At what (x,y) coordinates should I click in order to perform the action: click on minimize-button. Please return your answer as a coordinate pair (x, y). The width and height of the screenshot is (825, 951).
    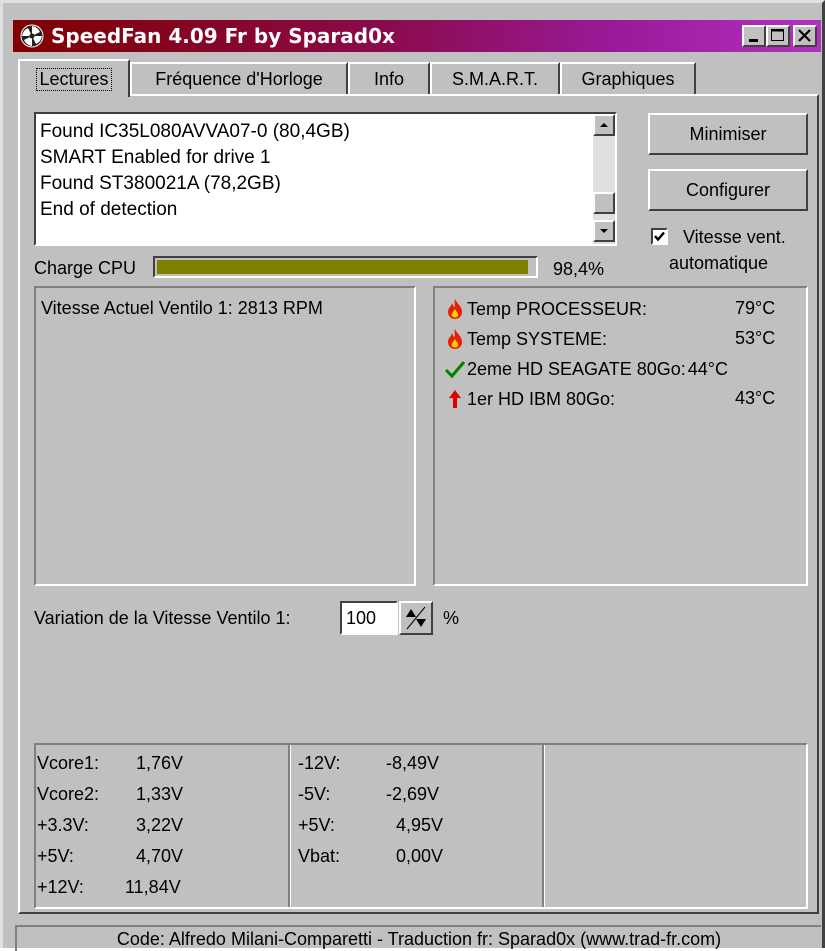
    Looking at the image, I should click on (754, 36).